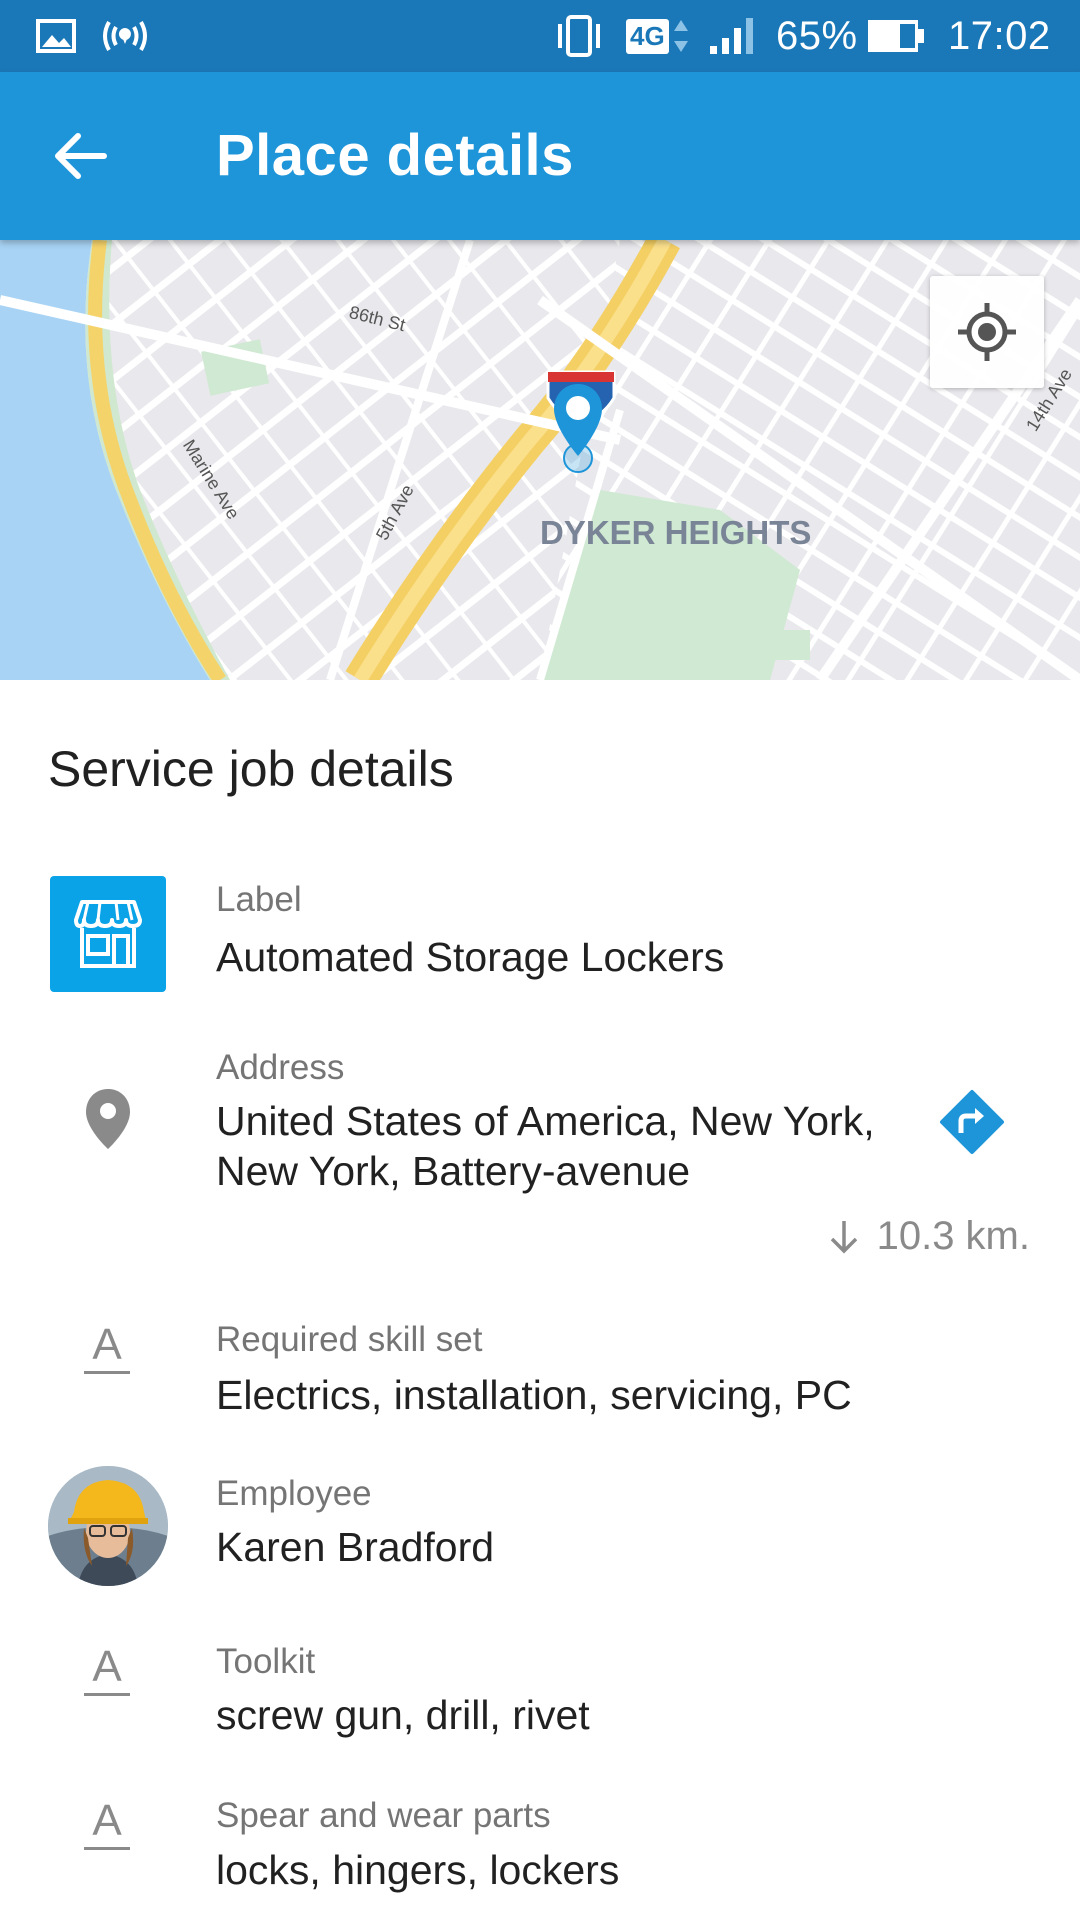 This screenshot has width=1080, height=1920. Describe the element at coordinates (251, 769) in the screenshot. I see `section-title: Service job details` at that location.